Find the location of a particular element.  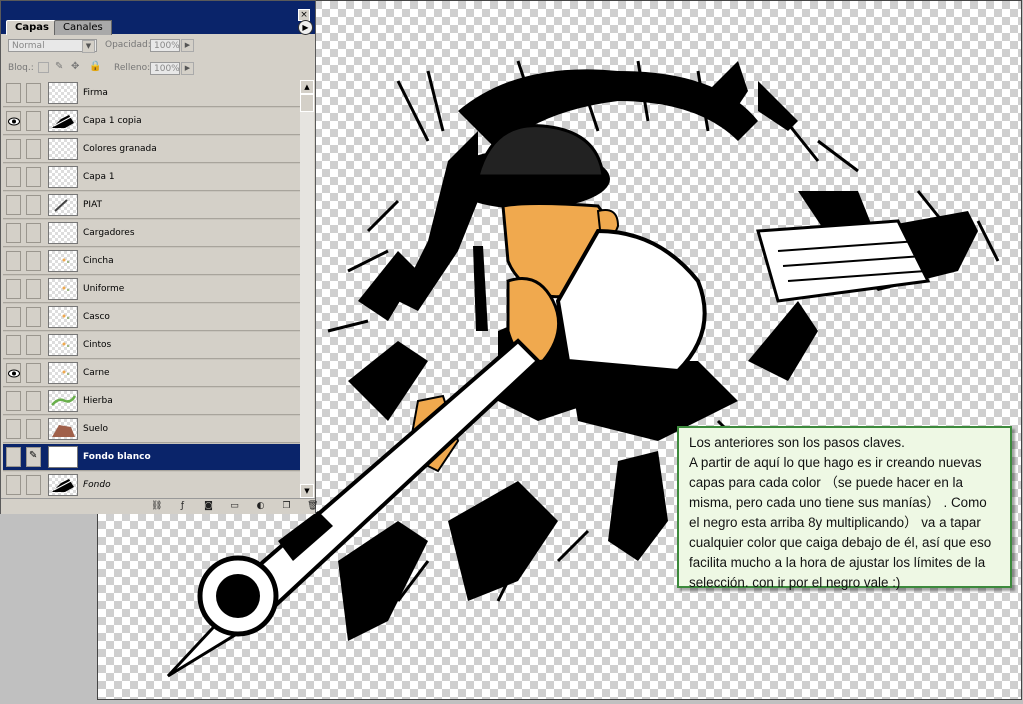

layer-name: Casco is located at coordinates (96, 317).